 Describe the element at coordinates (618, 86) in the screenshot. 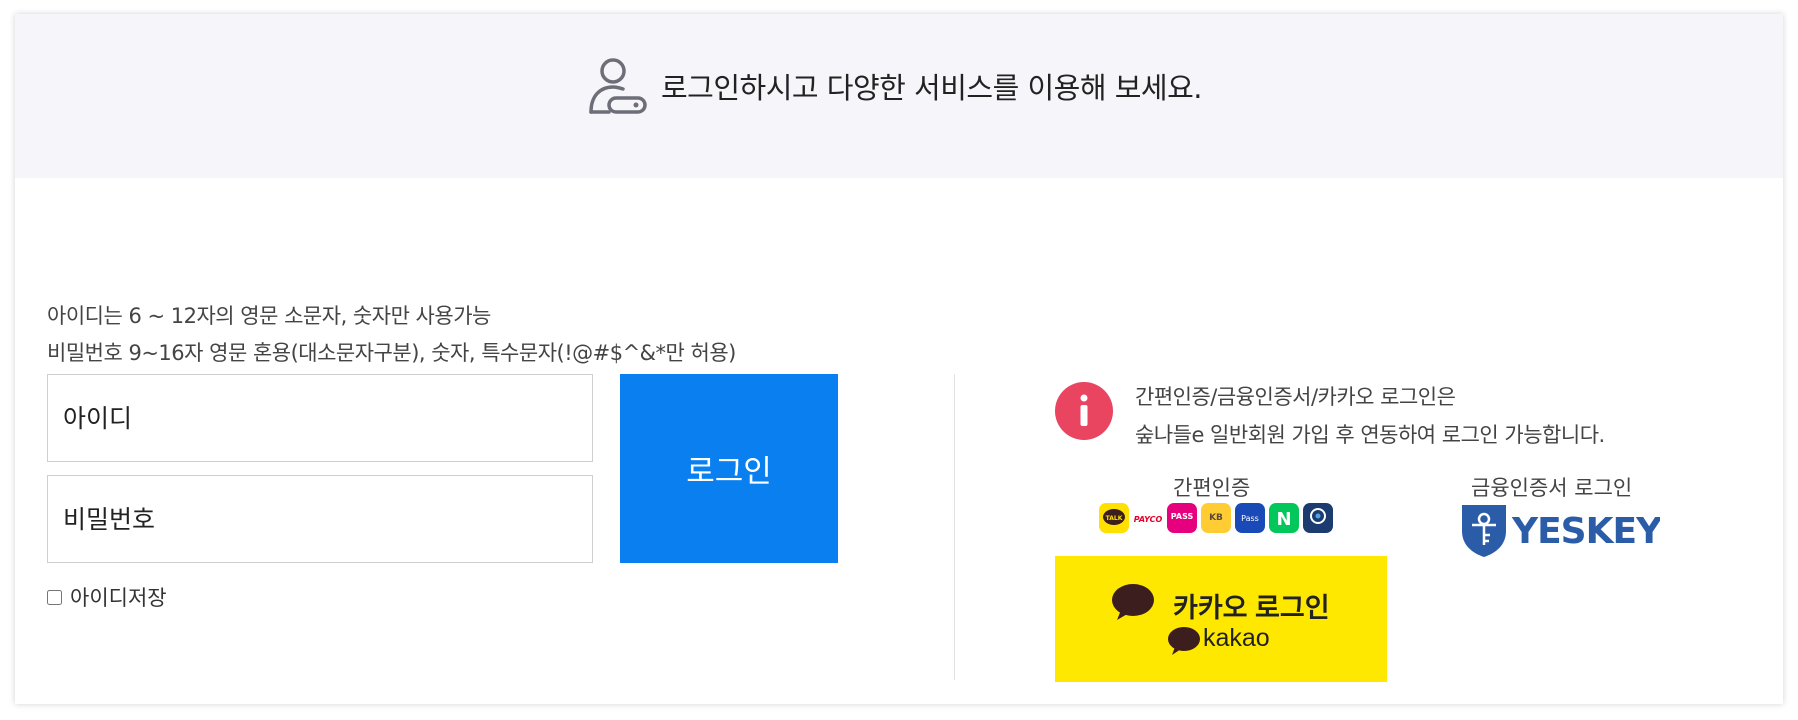

I see `user-key-icon` at that location.